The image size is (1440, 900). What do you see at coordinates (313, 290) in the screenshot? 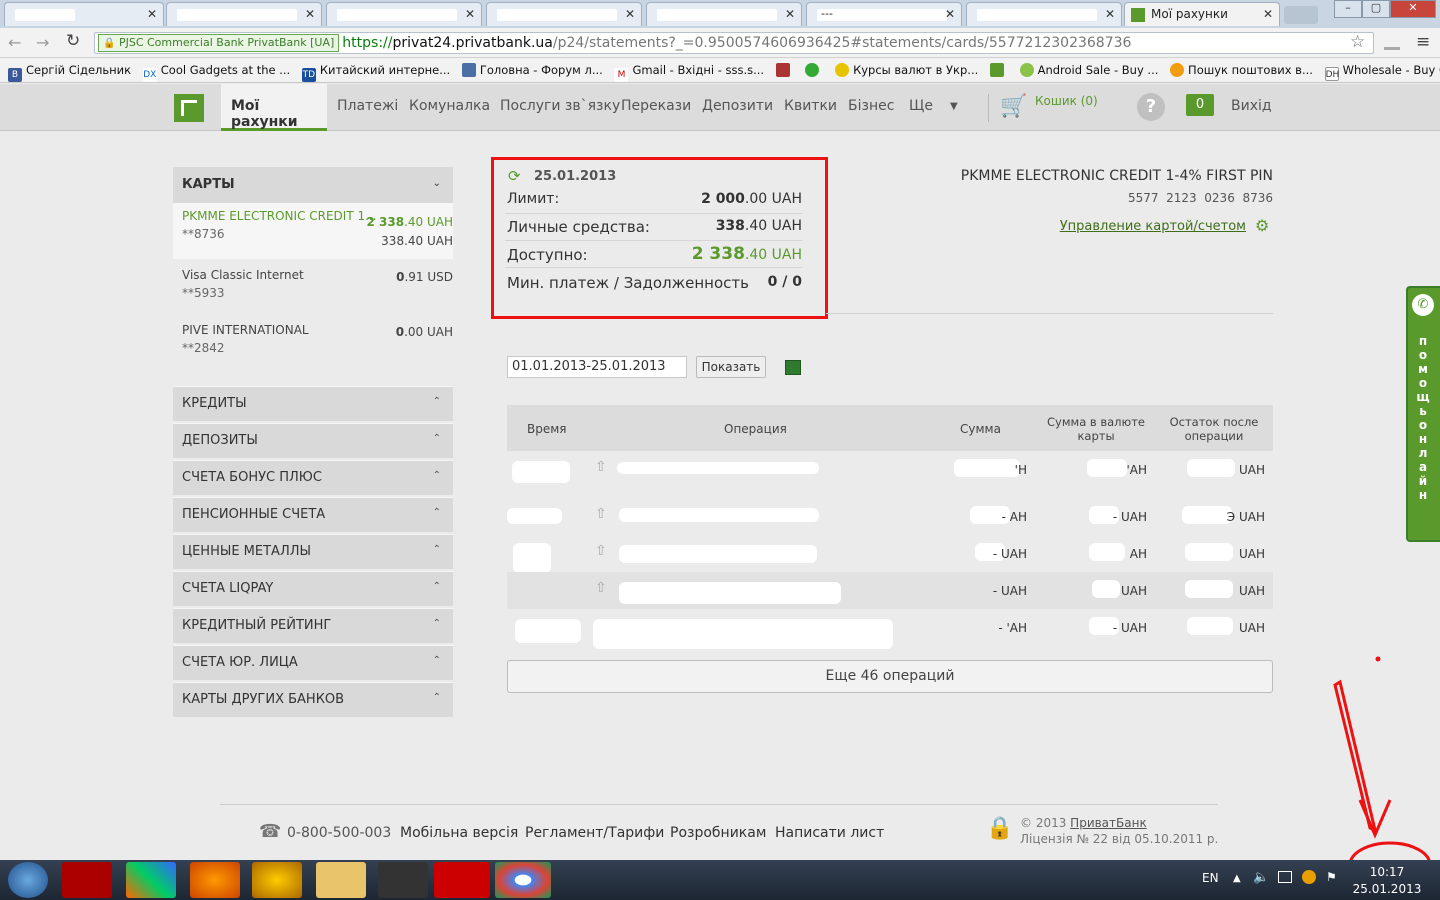
I see `card-item: Visa Classic Internet **5933 0.91 USD` at bounding box center [313, 290].